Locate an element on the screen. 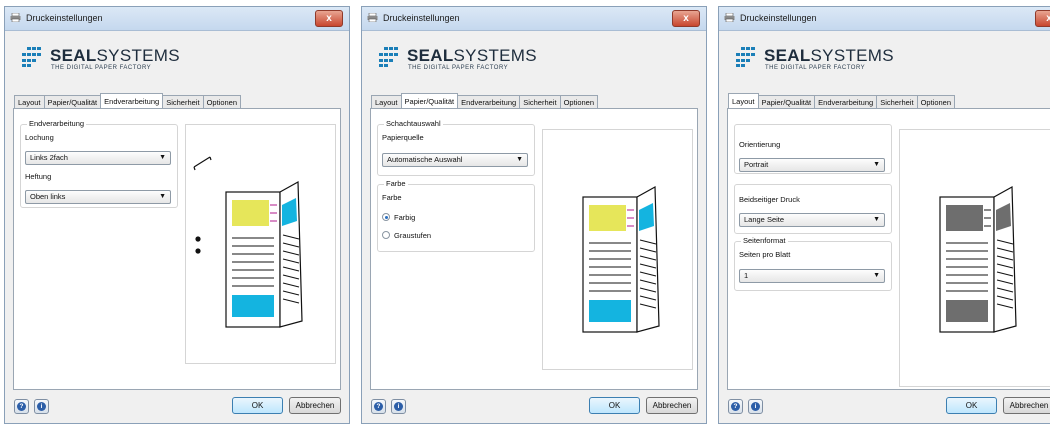 Image resolution: width=1050 pixels, height=428 pixels. heftung-select: Oben links ▼ is located at coordinates (98, 197).